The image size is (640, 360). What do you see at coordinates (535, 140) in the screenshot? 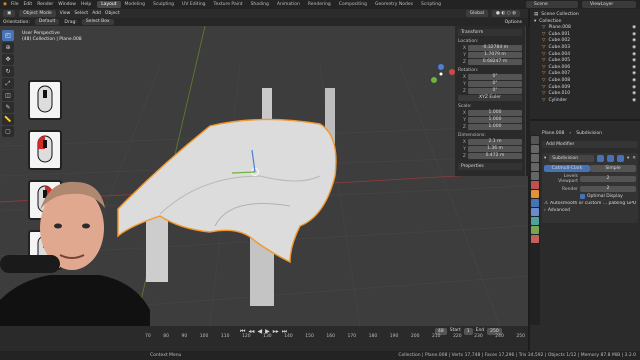
I see `tool-tab-icon` at bounding box center [535, 140].